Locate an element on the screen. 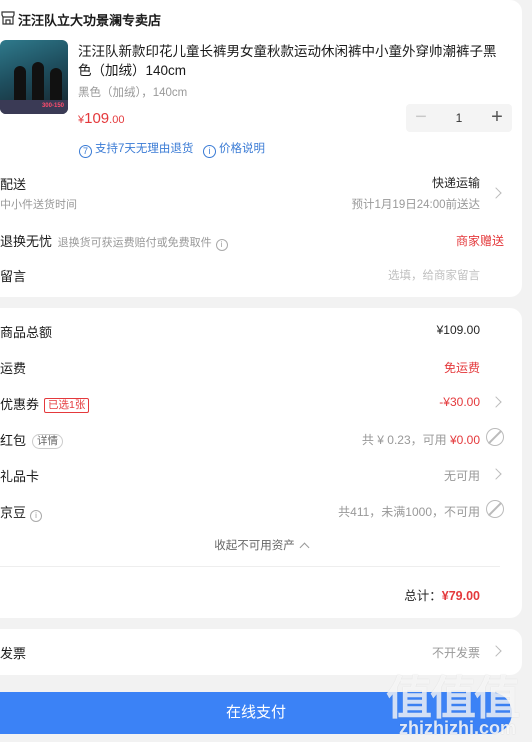  price-integer: 109 is located at coordinates (97, 118).